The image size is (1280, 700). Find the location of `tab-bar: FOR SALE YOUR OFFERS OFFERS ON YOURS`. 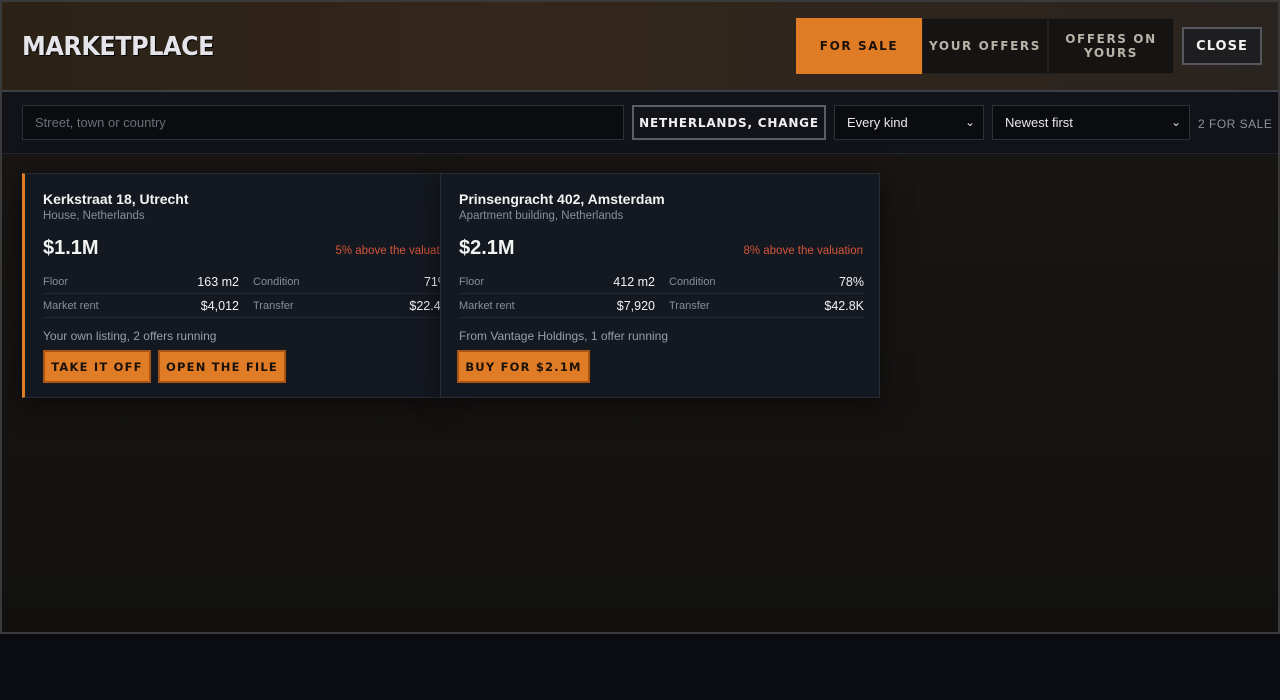

tab-bar: FOR SALE YOUR OFFERS OFFERS ON YOURS is located at coordinates (985, 46).